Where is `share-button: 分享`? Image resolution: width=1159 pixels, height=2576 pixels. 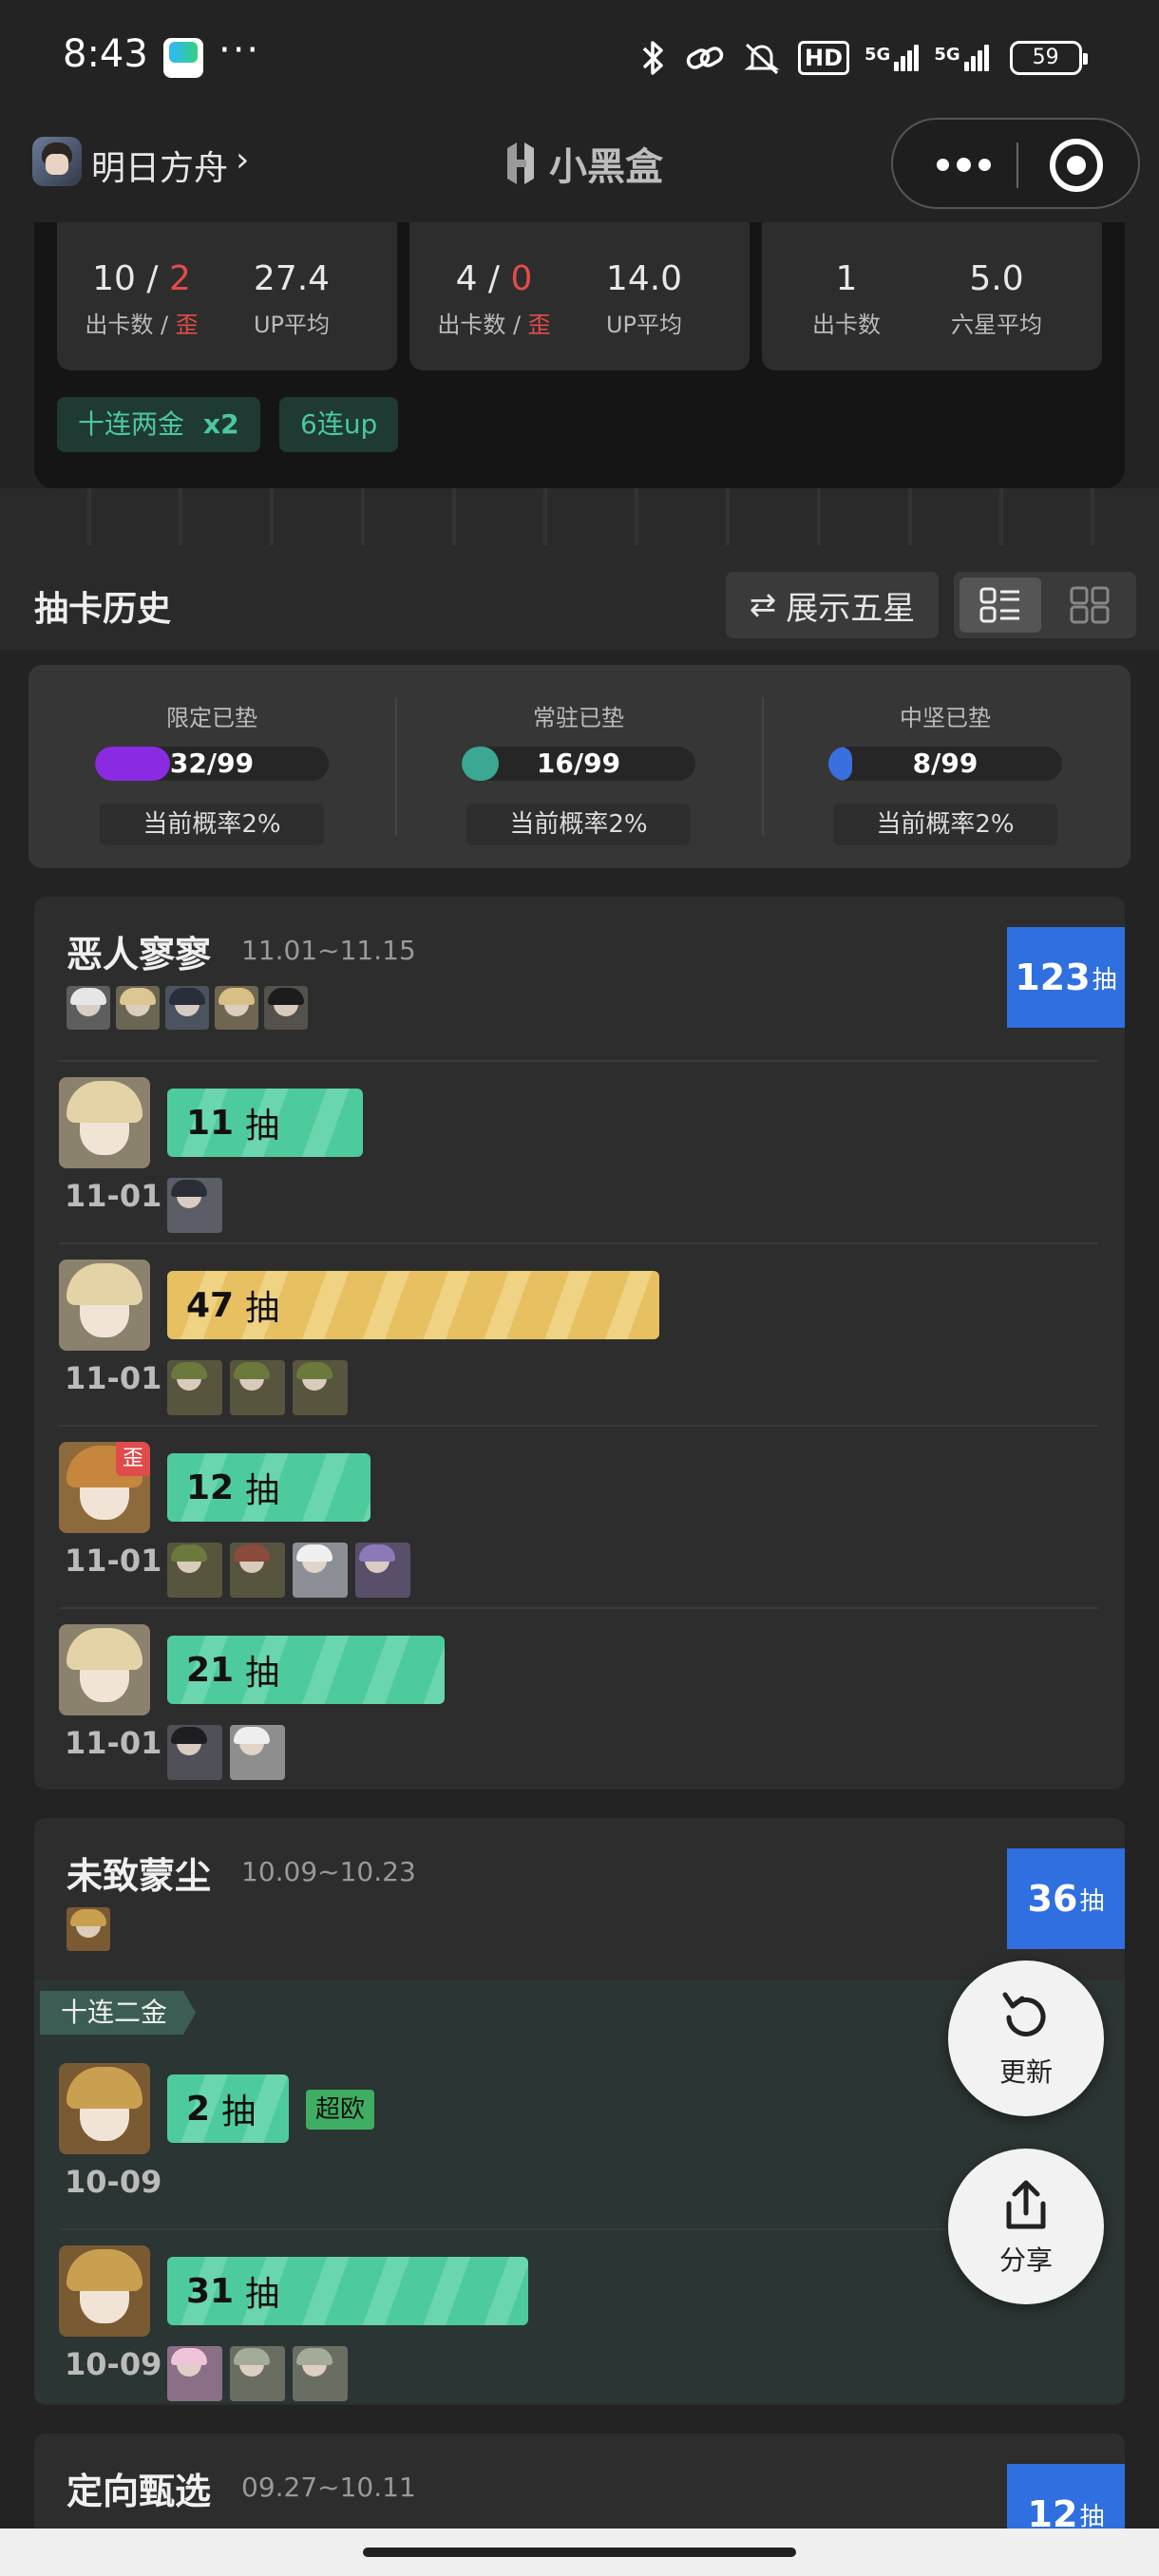
share-button: 分享 is located at coordinates (1026, 2226).